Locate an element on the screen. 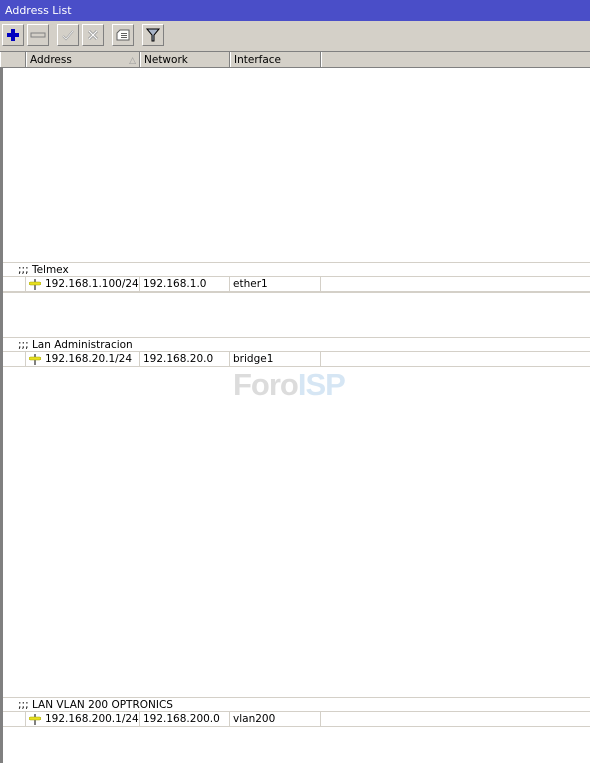 The height and width of the screenshot is (763, 590). table-row: 192.168.200.1/24 192.168.200.0 vlan200 is located at coordinates (296, 719).